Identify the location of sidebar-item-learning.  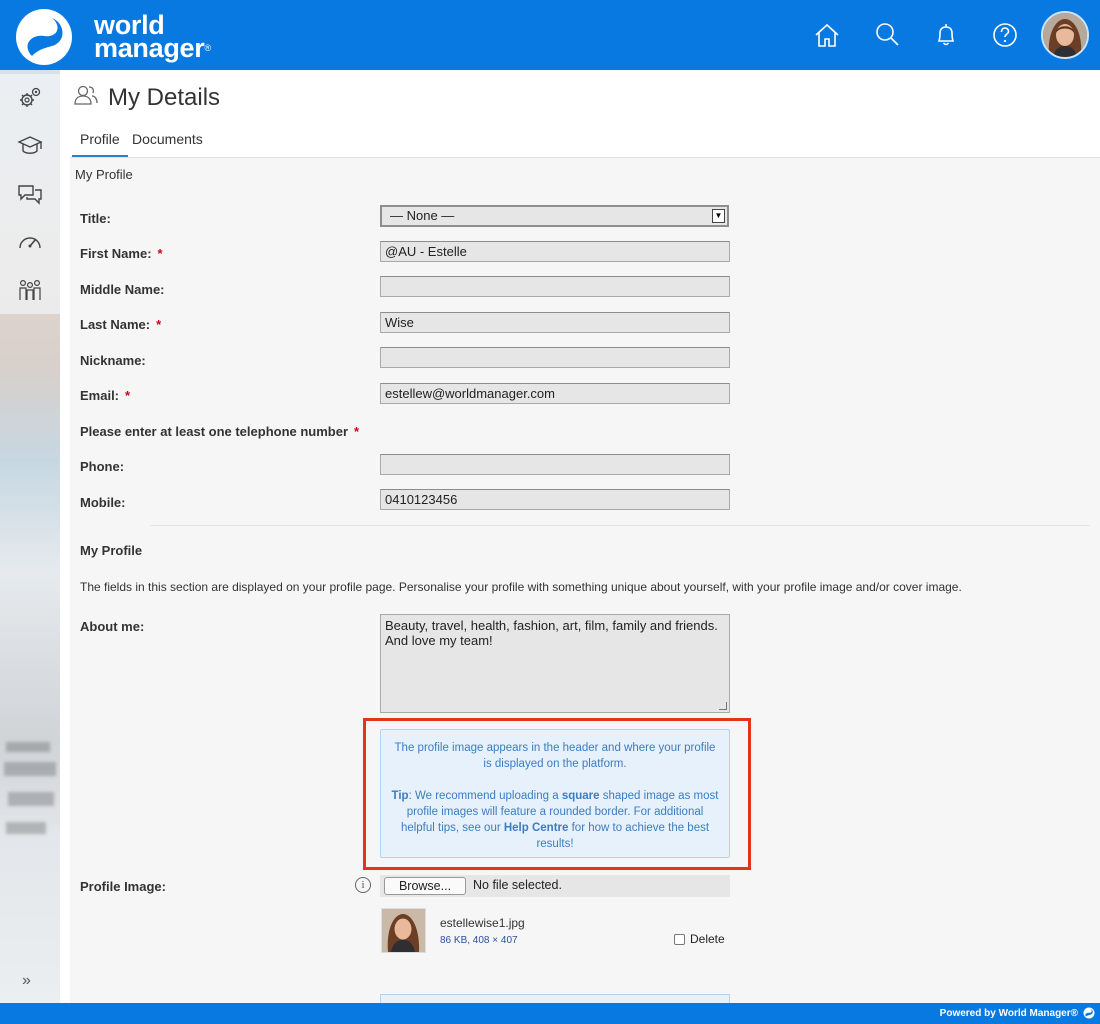
(30, 146).